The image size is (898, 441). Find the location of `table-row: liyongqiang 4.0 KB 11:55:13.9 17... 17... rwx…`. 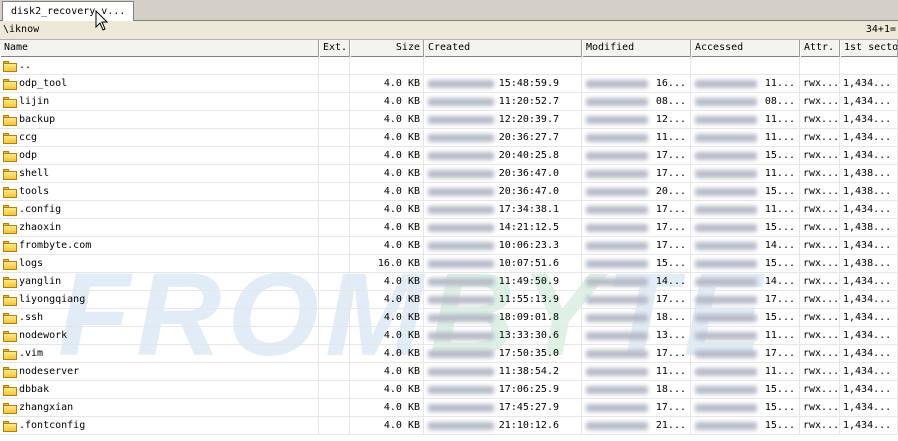

table-row: liyongqiang 4.0 KB 11:55:13.9 17... 17... rwx… is located at coordinates (449, 300).